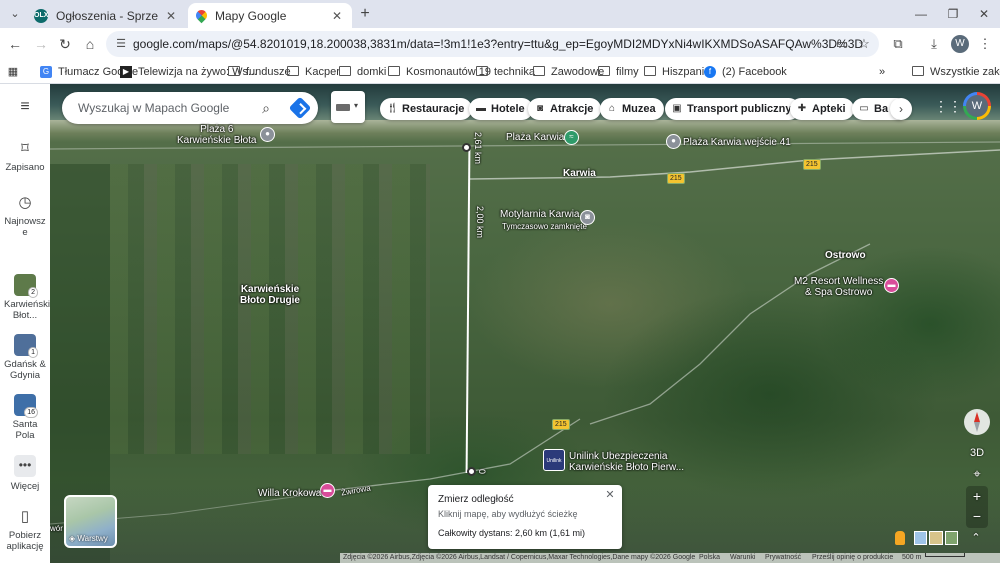 The height and width of the screenshot is (563, 1000). I want to click on rail-saved: ⌑ Zapisano, so click(25, 156).